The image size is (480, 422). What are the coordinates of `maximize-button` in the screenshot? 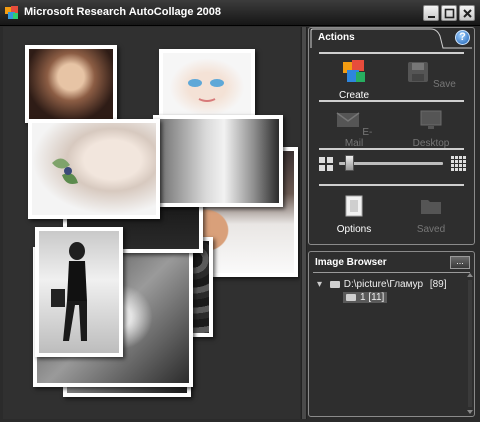 It's located at (449, 13).